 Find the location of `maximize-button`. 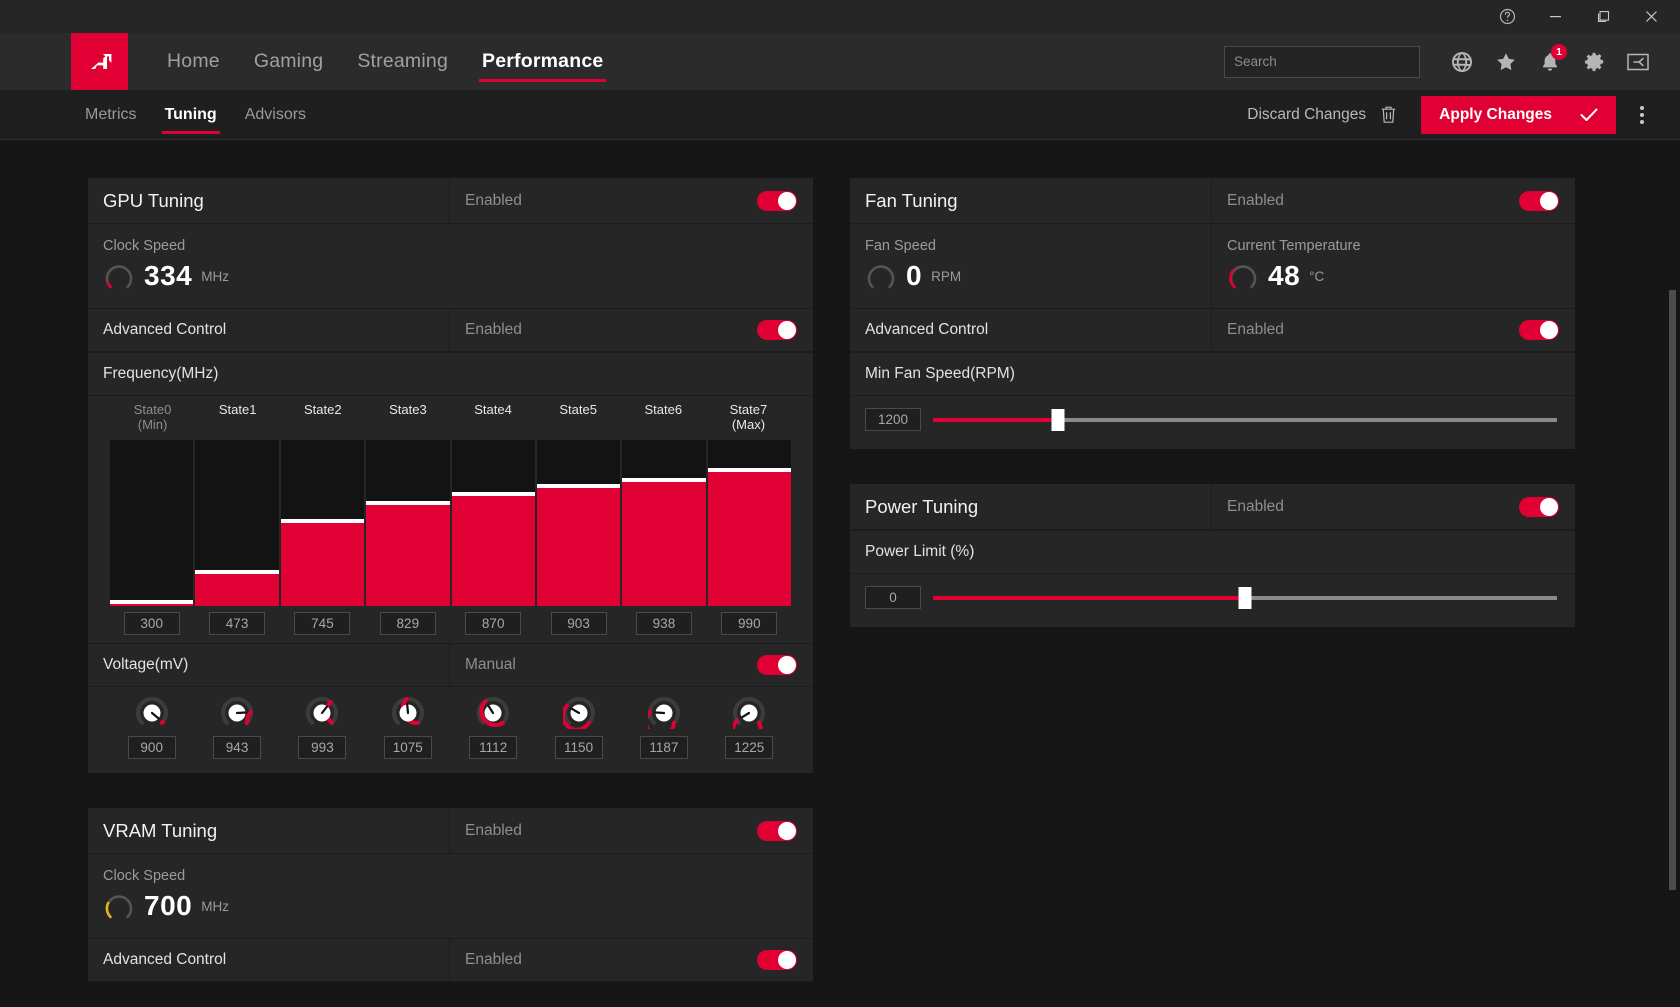

maximize-button is located at coordinates (1603, 16).